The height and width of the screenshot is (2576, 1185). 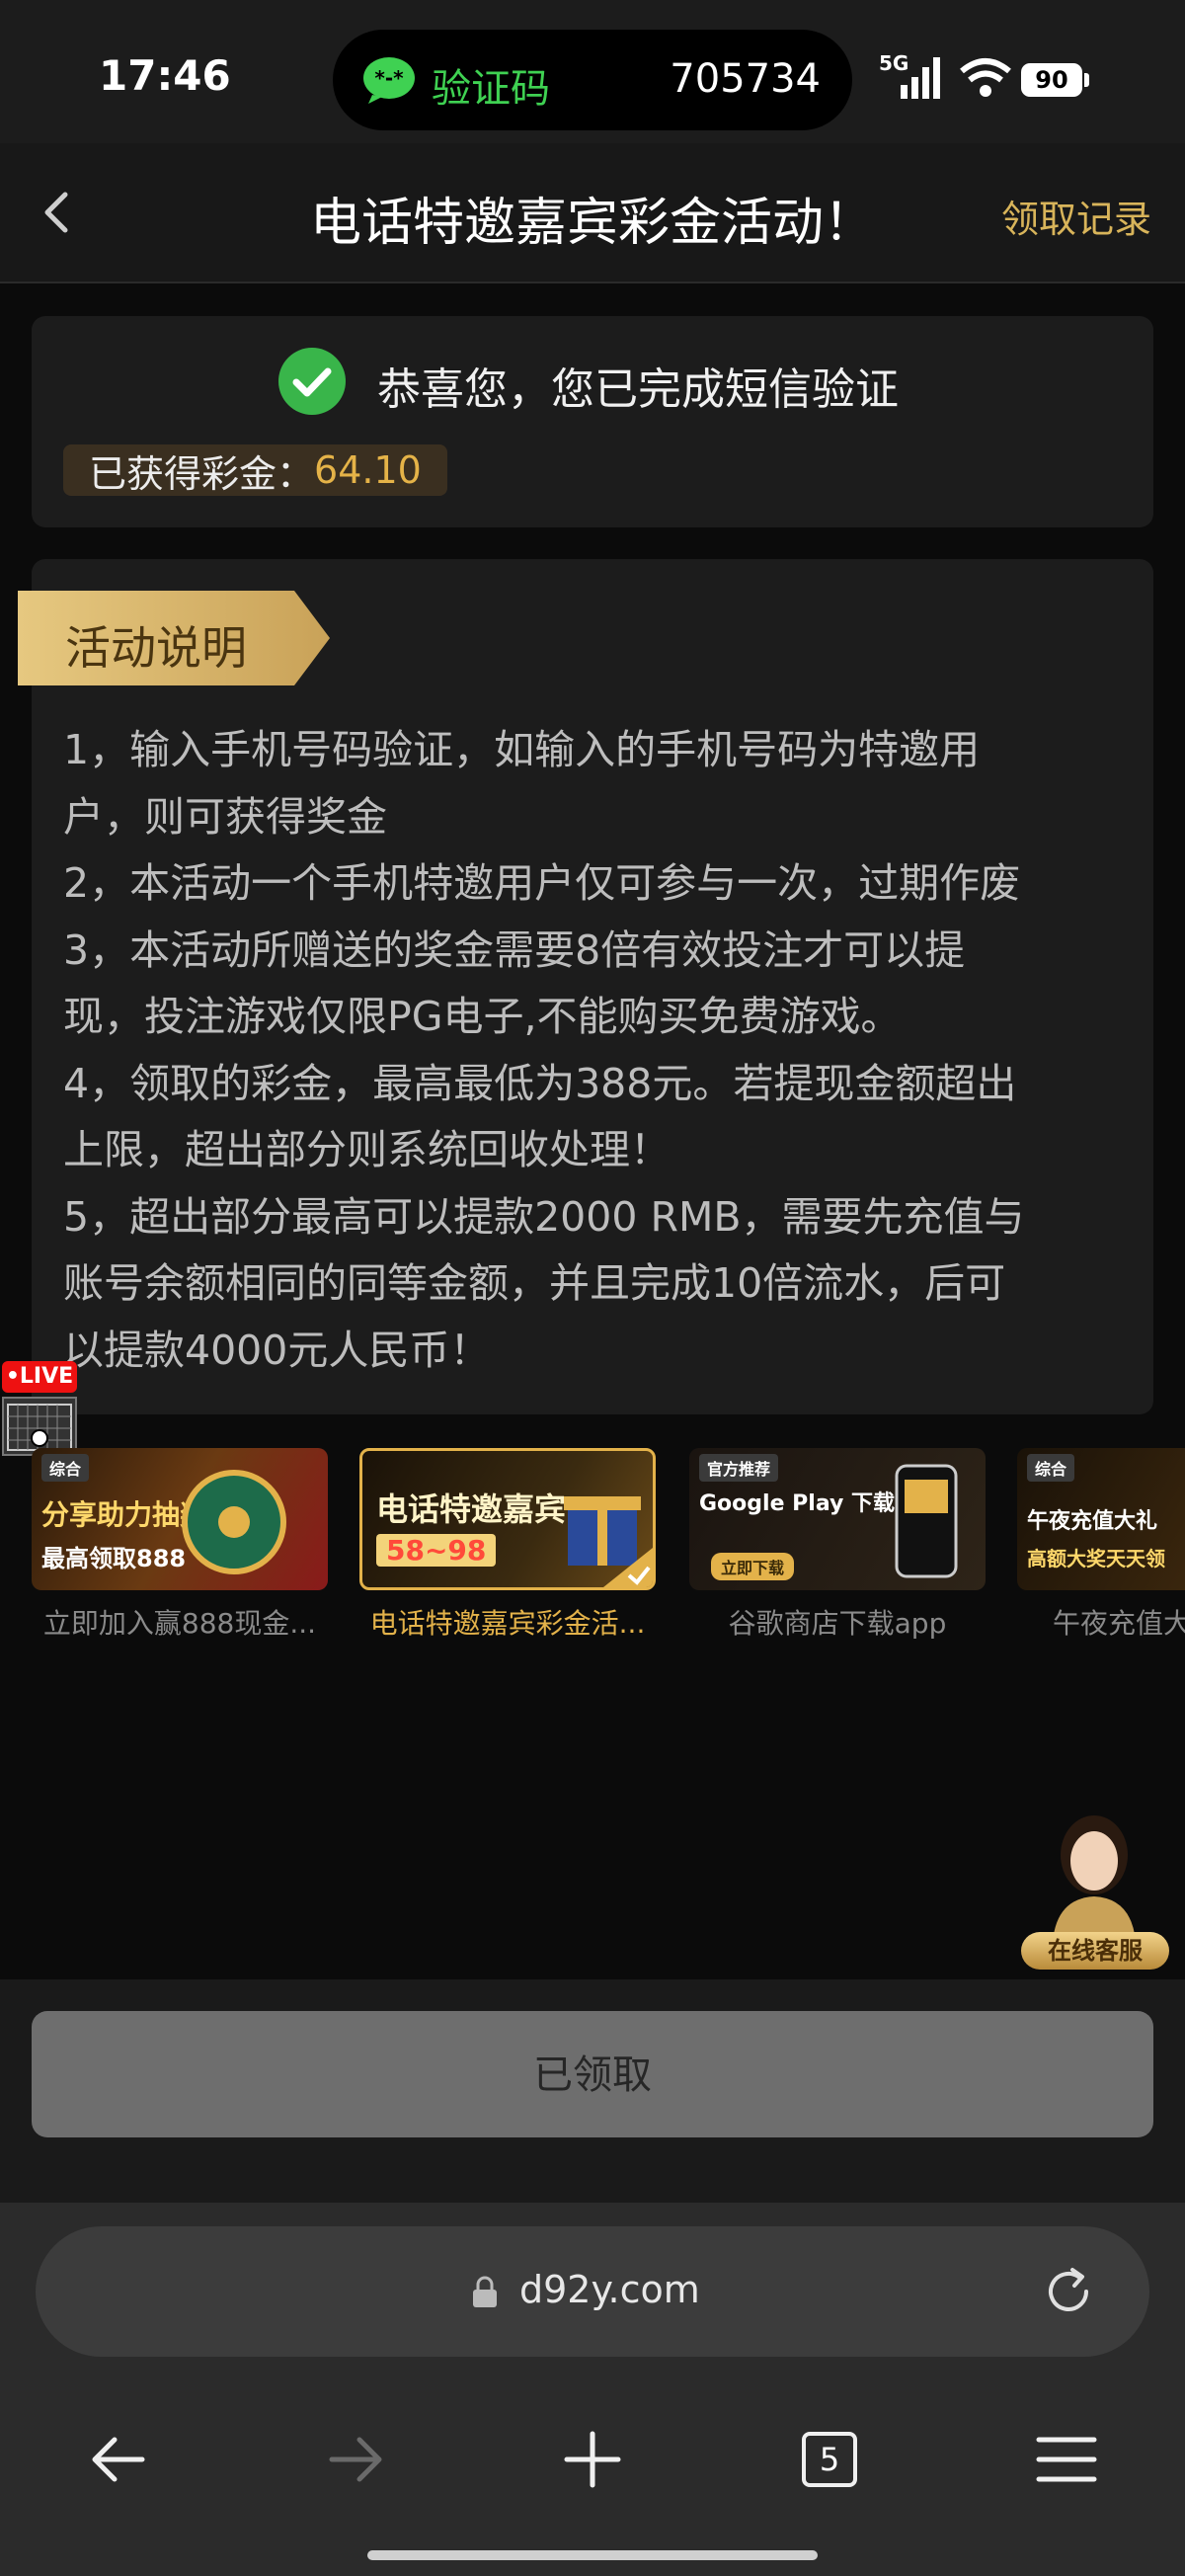 What do you see at coordinates (1096, 1558) in the screenshot?
I see `promo-subline: 高额大奖天天领` at bounding box center [1096, 1558].